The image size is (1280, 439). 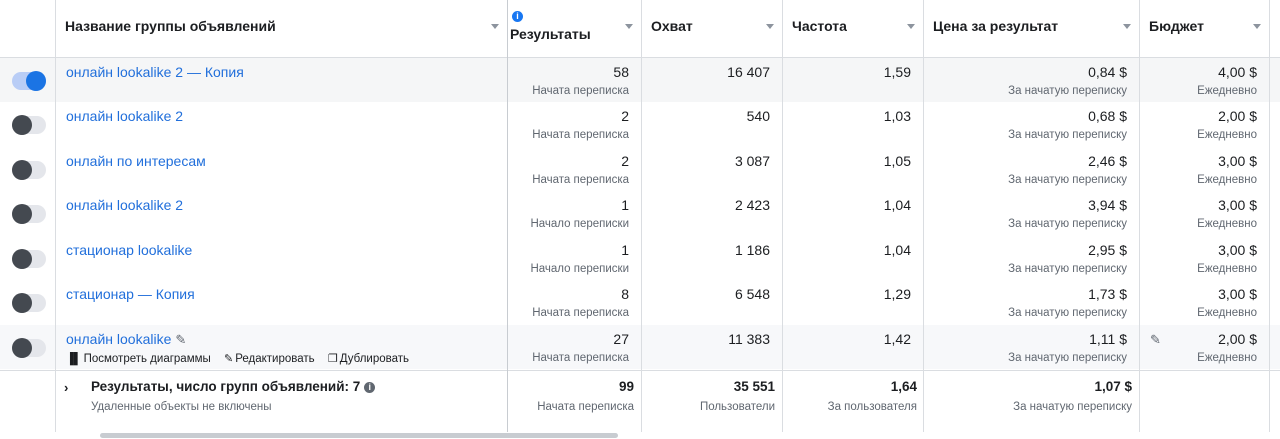 I want to click on summary-frequency-value: 1,64, so click(x=903, y=386).